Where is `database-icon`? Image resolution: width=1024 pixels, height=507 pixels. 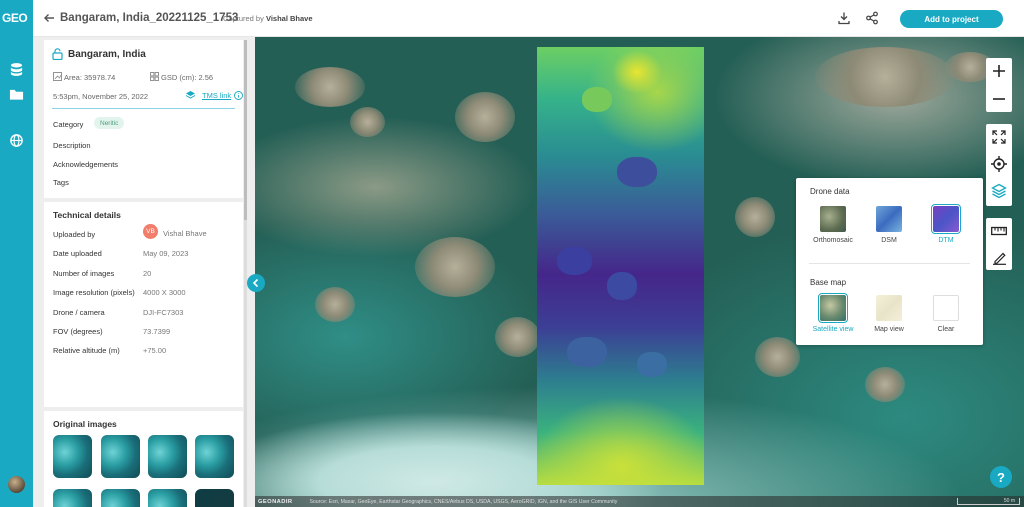
database-icon is located at coordinates (16, 69).